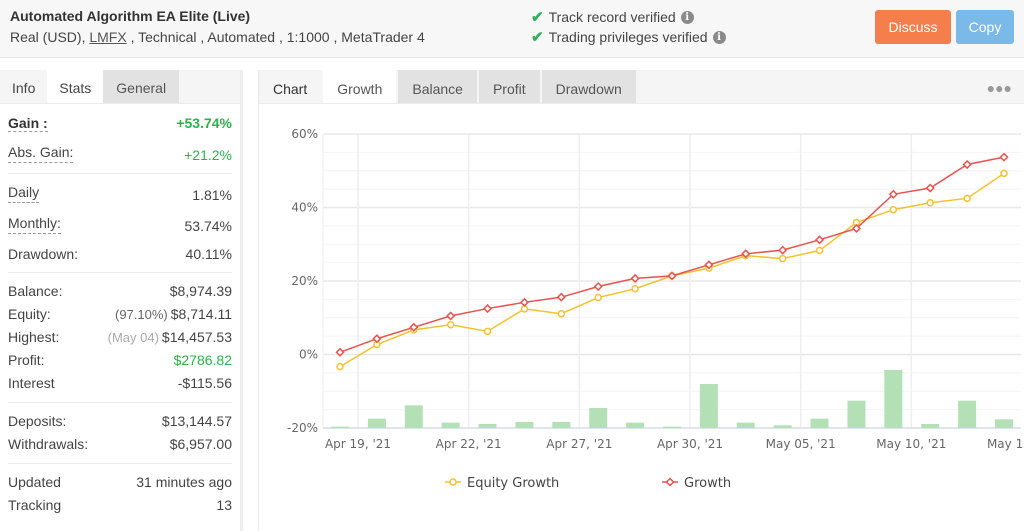  Describe the element at coordinates (304, 134) in the screenshot. I see `y-tick-label: 60%` at that location.